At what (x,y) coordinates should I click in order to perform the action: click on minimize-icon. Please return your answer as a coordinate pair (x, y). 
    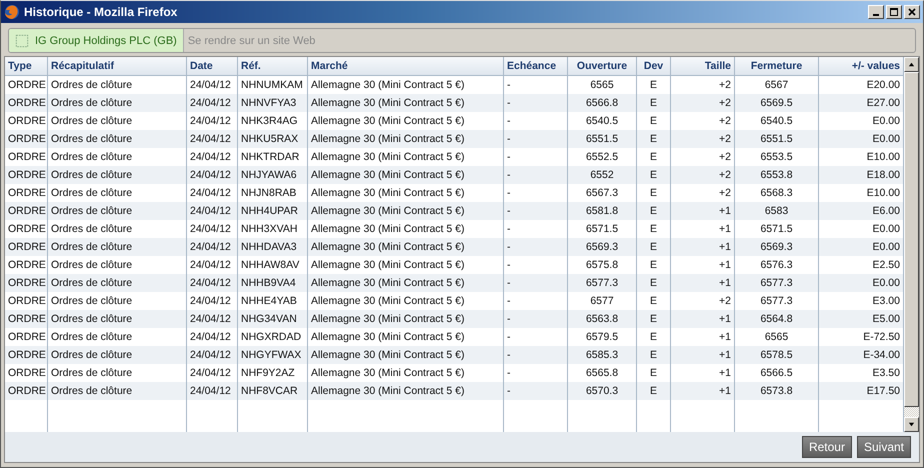
    Looking at the image, I should click on (876, 15).